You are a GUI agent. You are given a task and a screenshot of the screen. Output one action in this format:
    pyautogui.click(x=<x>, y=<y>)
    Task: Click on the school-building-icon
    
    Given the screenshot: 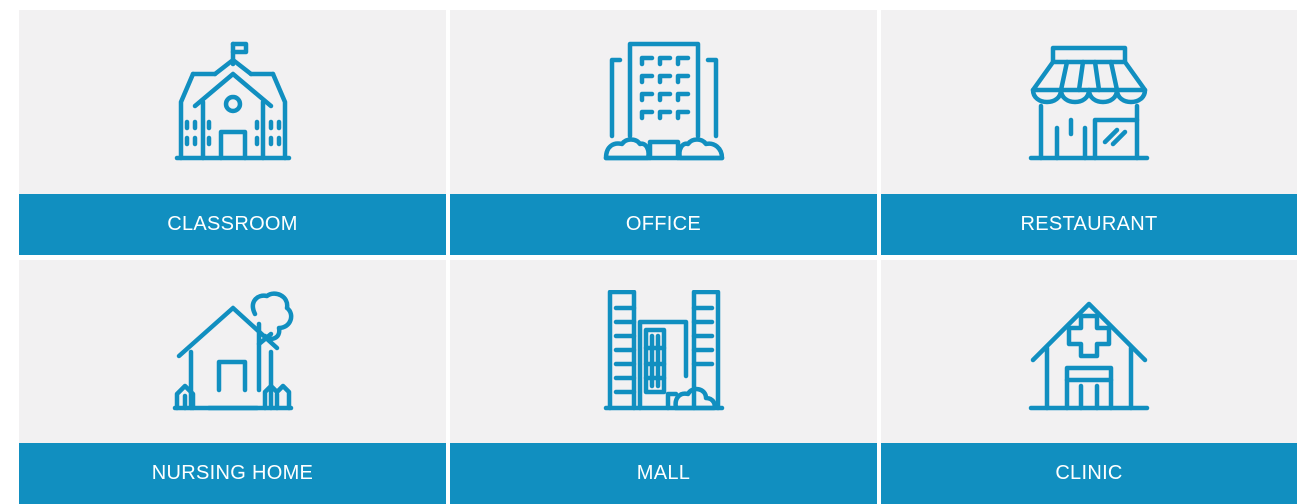 What is the action you would take?
    pyautogui.click(x=232, y=101)
    